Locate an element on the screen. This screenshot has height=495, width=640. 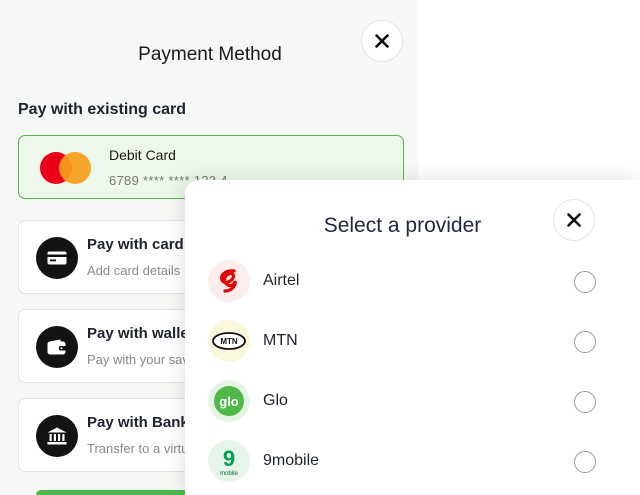
provider-item-mtn: MTN MTN is located at coordinates (405, 342).